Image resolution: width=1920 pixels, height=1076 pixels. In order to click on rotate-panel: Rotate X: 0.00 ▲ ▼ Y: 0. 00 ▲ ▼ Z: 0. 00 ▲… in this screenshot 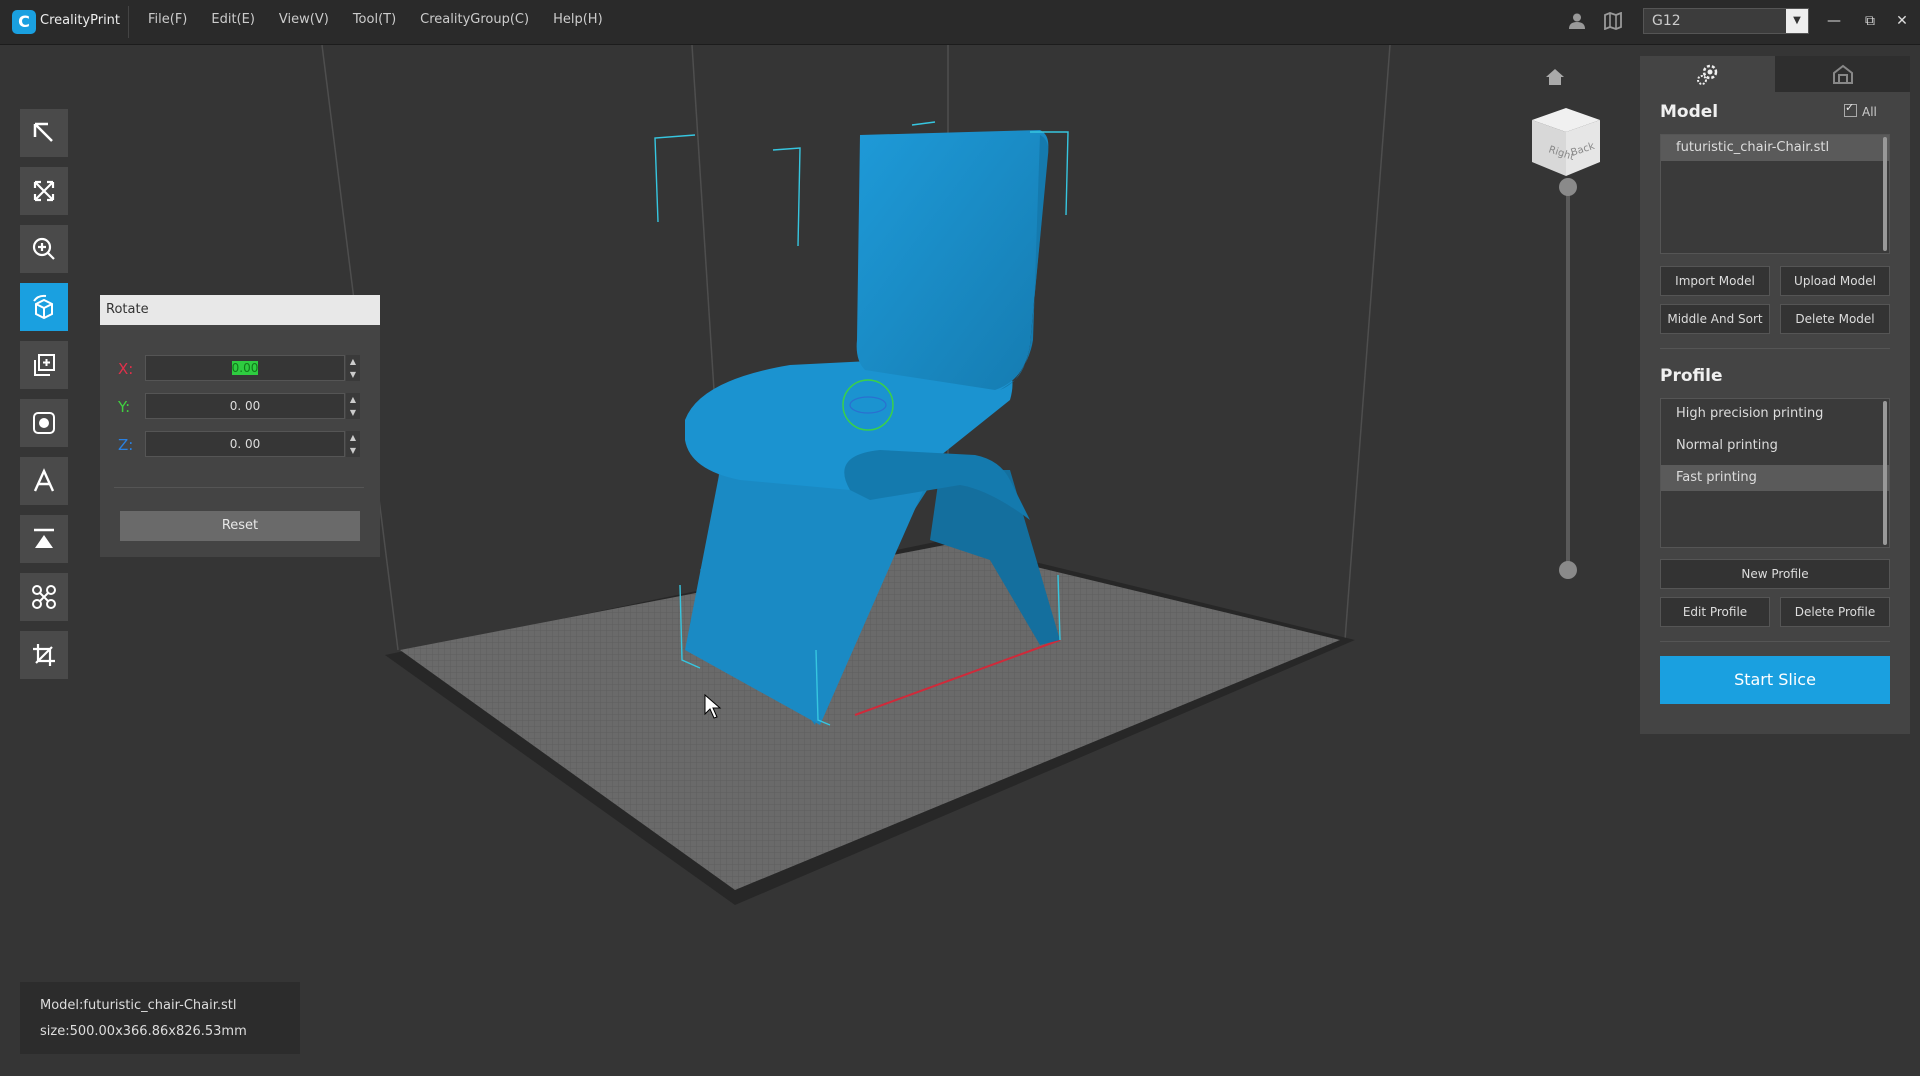, I will do `click(240, 426)`.